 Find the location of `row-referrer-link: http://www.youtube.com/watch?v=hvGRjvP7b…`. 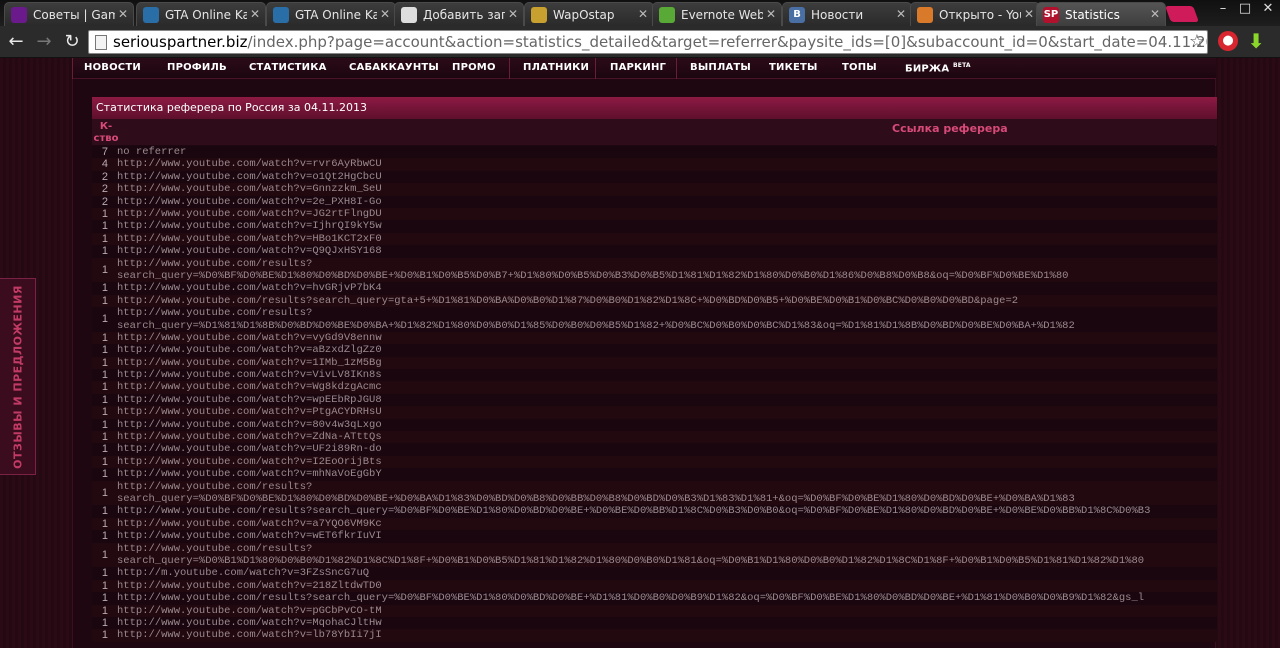

row-referrer-link: http://www.youtube.com/watch?v=hvGRjvP7b… is located at coordinates (667, 288).